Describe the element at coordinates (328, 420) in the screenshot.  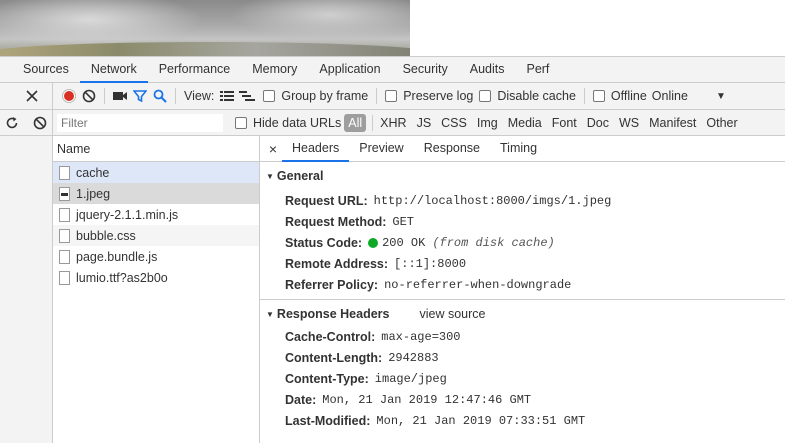
I see `header-key: Last-Modified:` at that location.